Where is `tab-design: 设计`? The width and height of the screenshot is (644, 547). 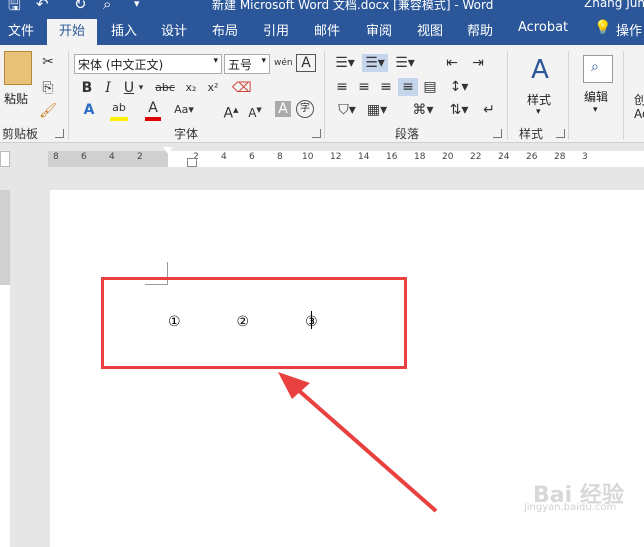 tab-design: 设计 is located at coordinates (174, 29).